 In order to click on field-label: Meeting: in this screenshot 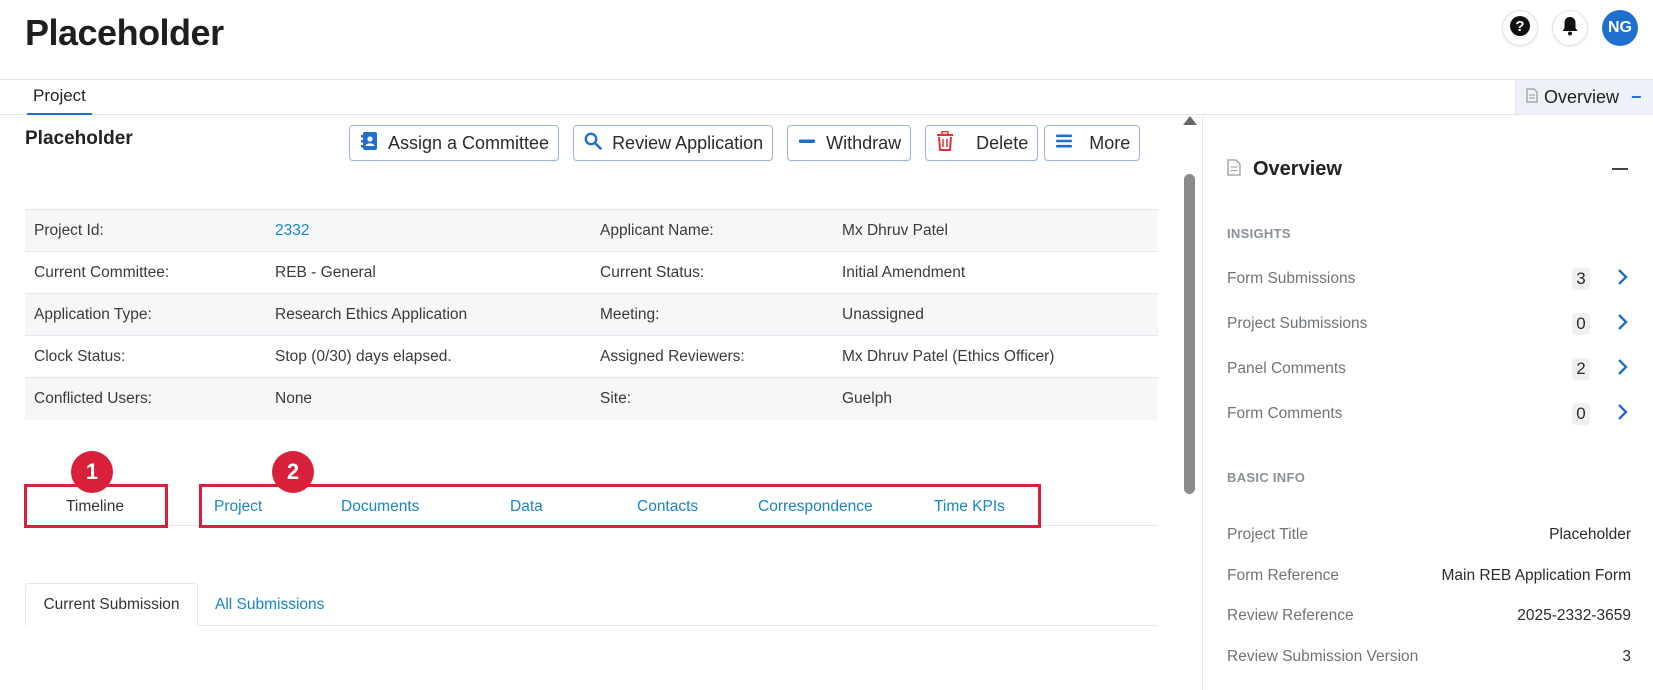, I will do `click(712, 314)`.